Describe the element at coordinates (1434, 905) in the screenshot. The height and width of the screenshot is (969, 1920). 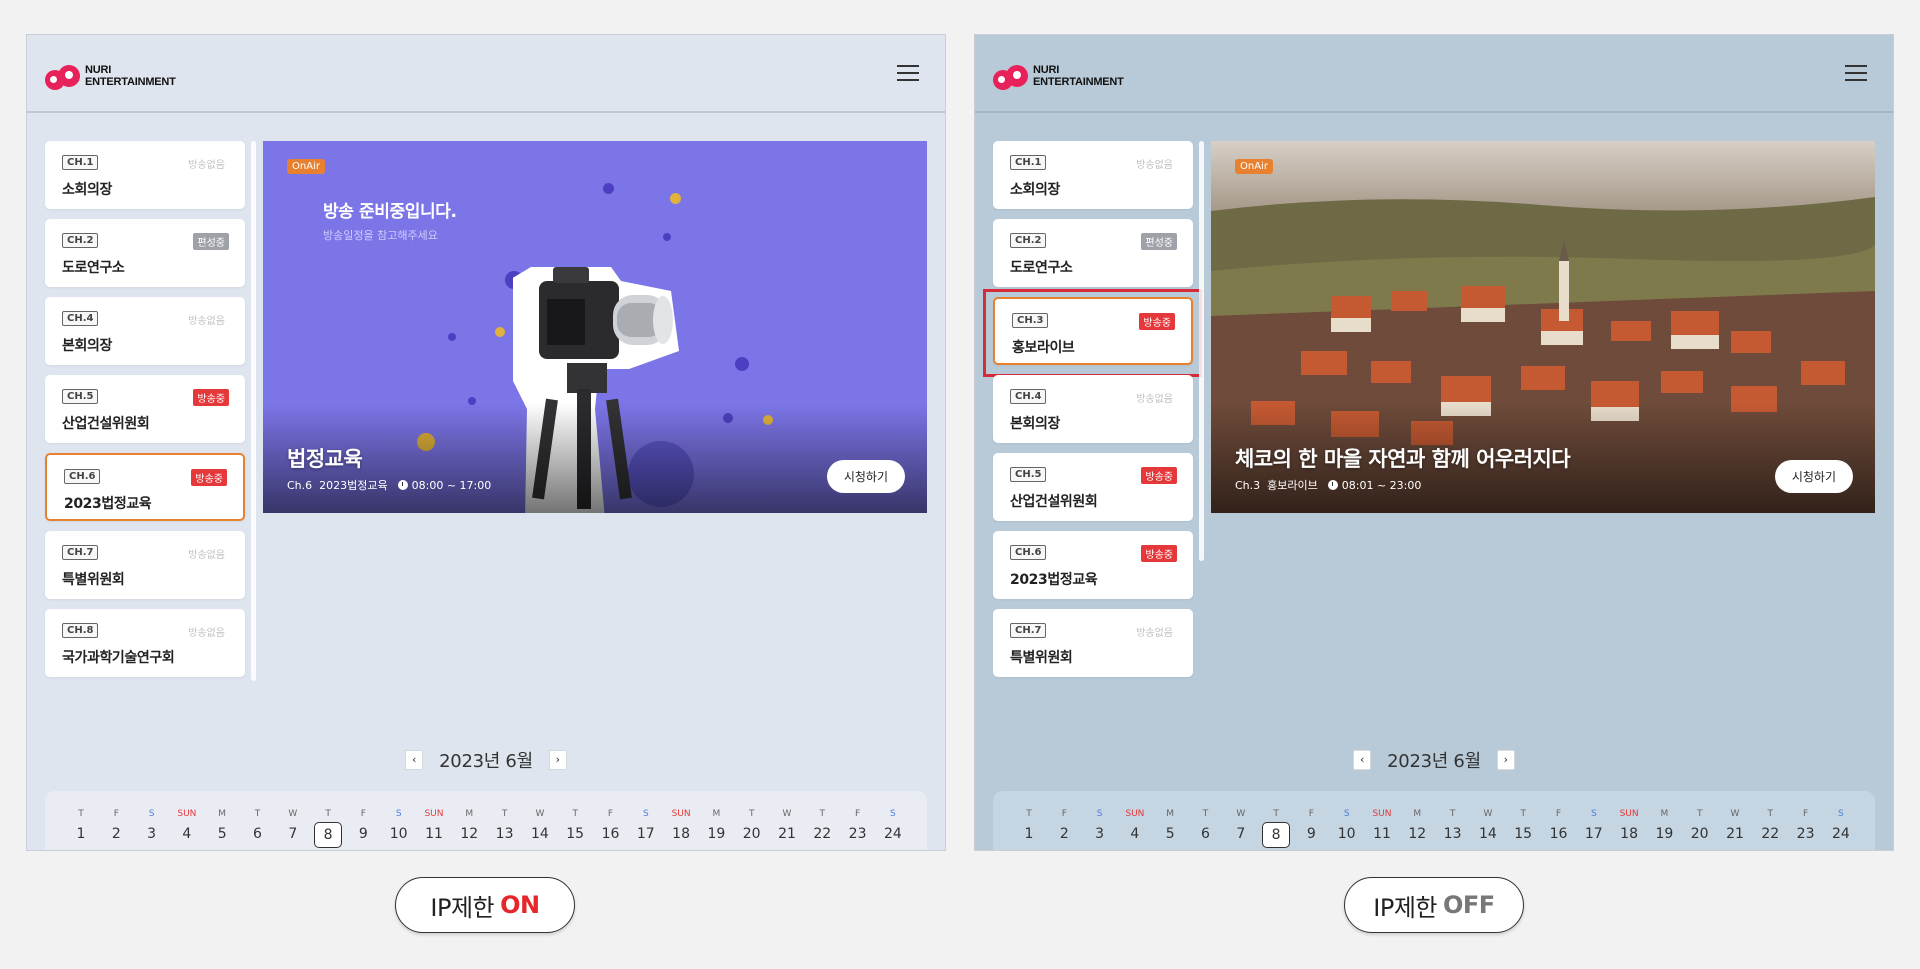
I see `ip-restriction-off-toggle: IP제한 OFF` at that location.